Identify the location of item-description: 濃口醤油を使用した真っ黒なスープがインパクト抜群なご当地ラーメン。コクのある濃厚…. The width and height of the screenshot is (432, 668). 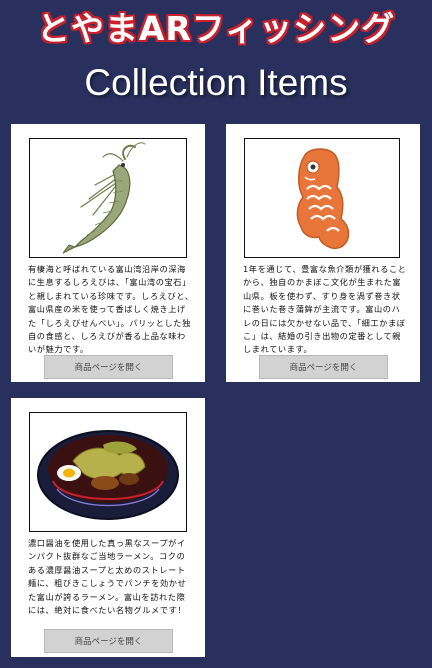
(107, 577).